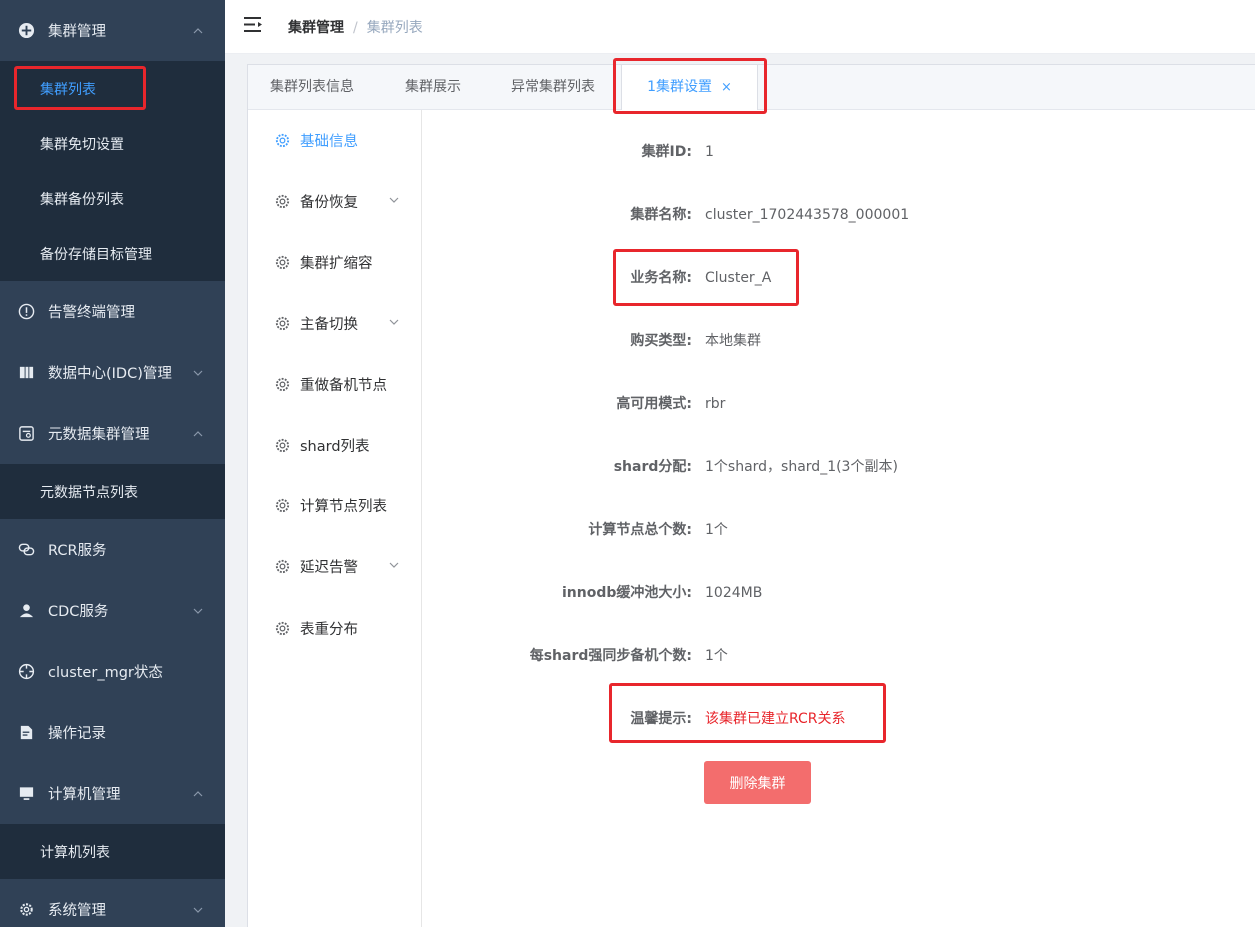  Describe the element at coordinates (334, 445) in the screenshot. I see `settings-item-shard-list: shard列表` at that location.